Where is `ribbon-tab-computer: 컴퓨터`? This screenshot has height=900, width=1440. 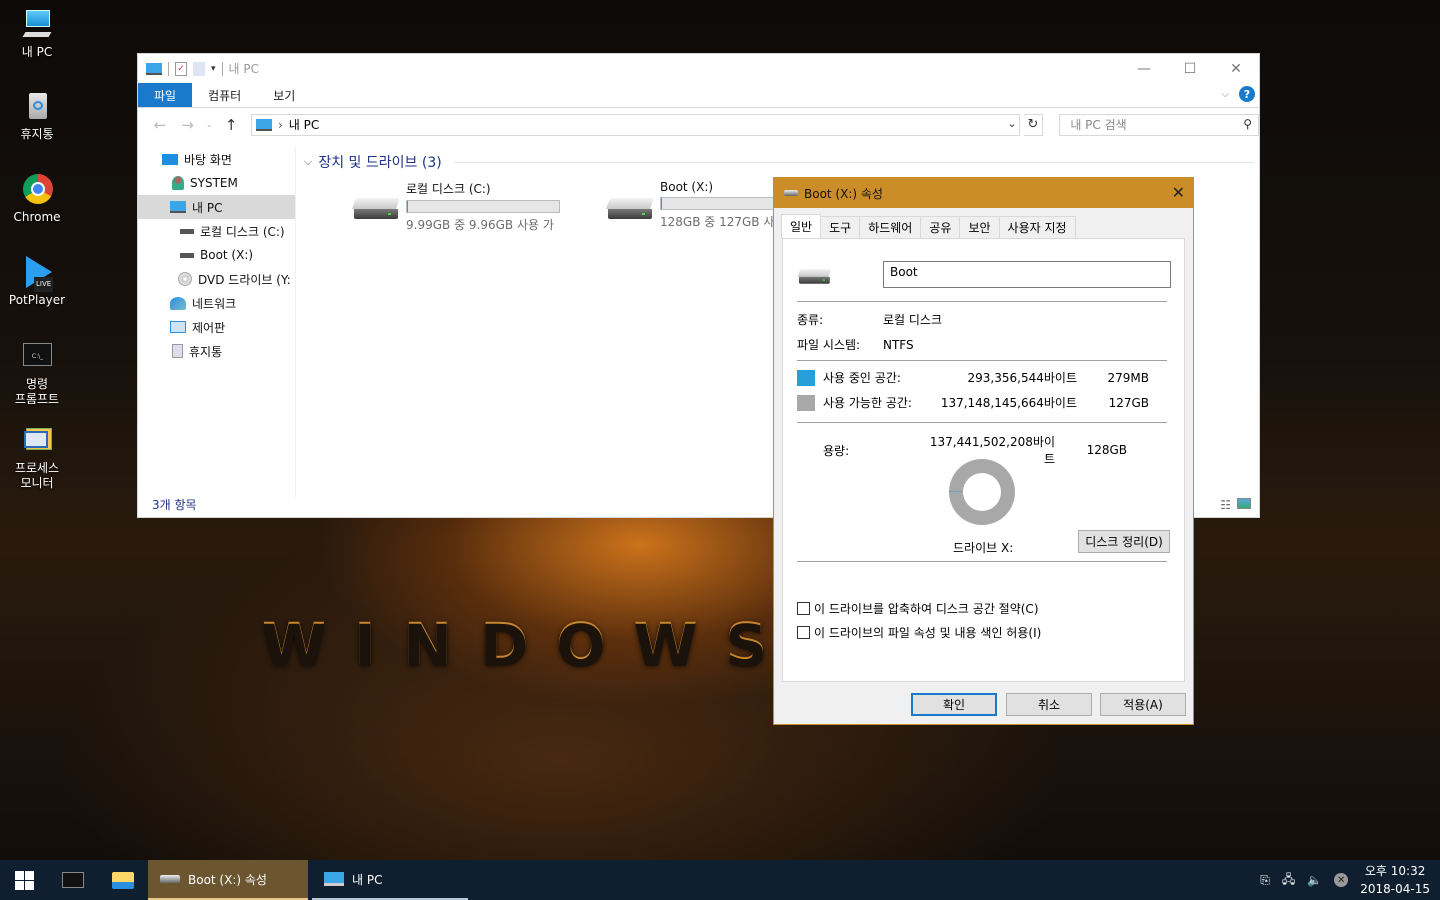
ribbon-tab-computer: 컴퓨터 is located at coordinates (224, 95).